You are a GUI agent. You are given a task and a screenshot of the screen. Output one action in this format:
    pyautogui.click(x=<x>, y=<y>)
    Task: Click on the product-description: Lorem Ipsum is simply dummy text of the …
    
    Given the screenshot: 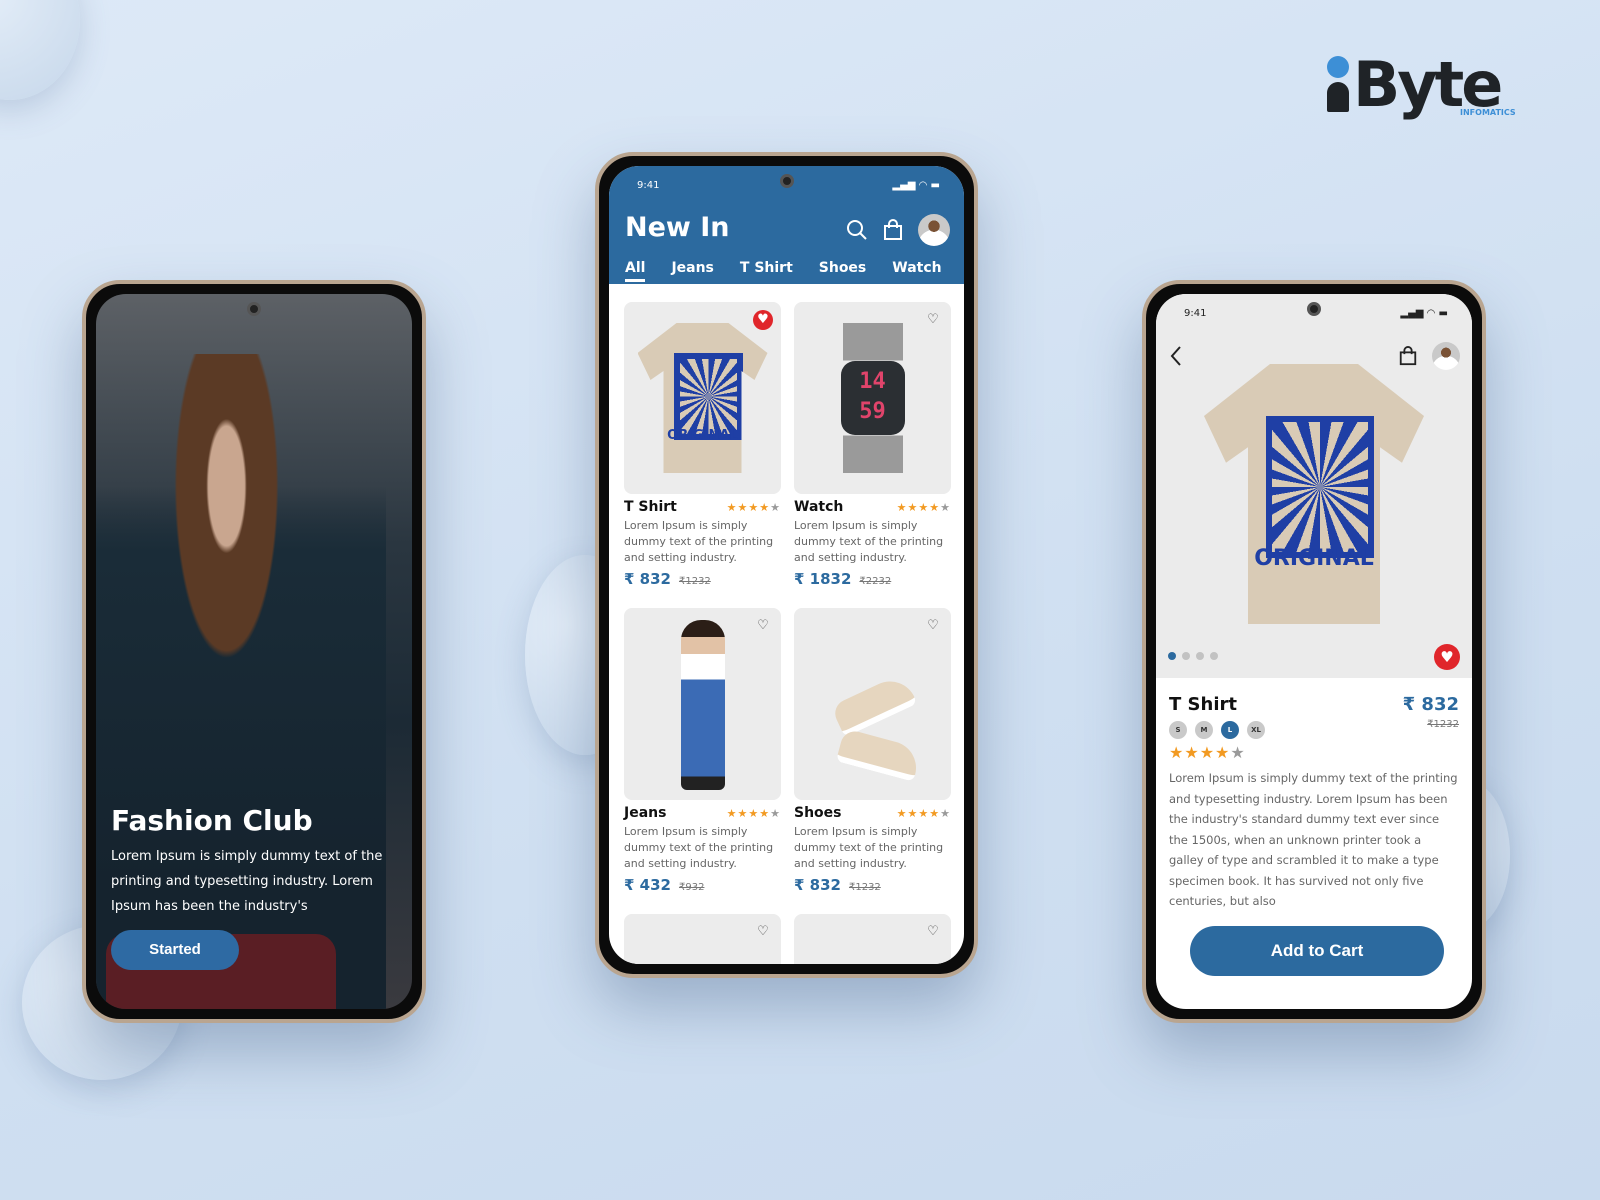 What is the action you would take?
    pyautogui.click(x=1313, y=839)
    